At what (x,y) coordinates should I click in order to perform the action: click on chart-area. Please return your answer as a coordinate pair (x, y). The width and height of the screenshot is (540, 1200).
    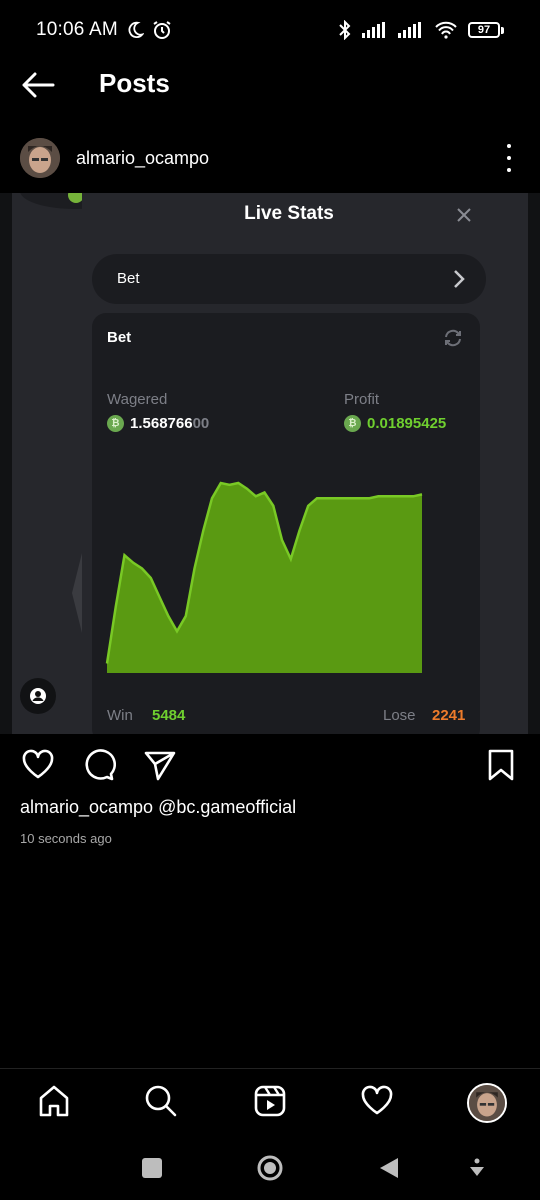
    Looking at the image, I should click on (264, 578).